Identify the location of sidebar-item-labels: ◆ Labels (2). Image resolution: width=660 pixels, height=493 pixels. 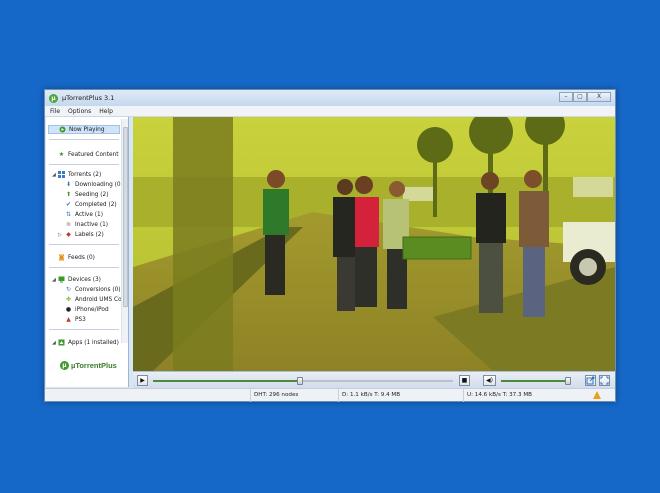
(84, 234).